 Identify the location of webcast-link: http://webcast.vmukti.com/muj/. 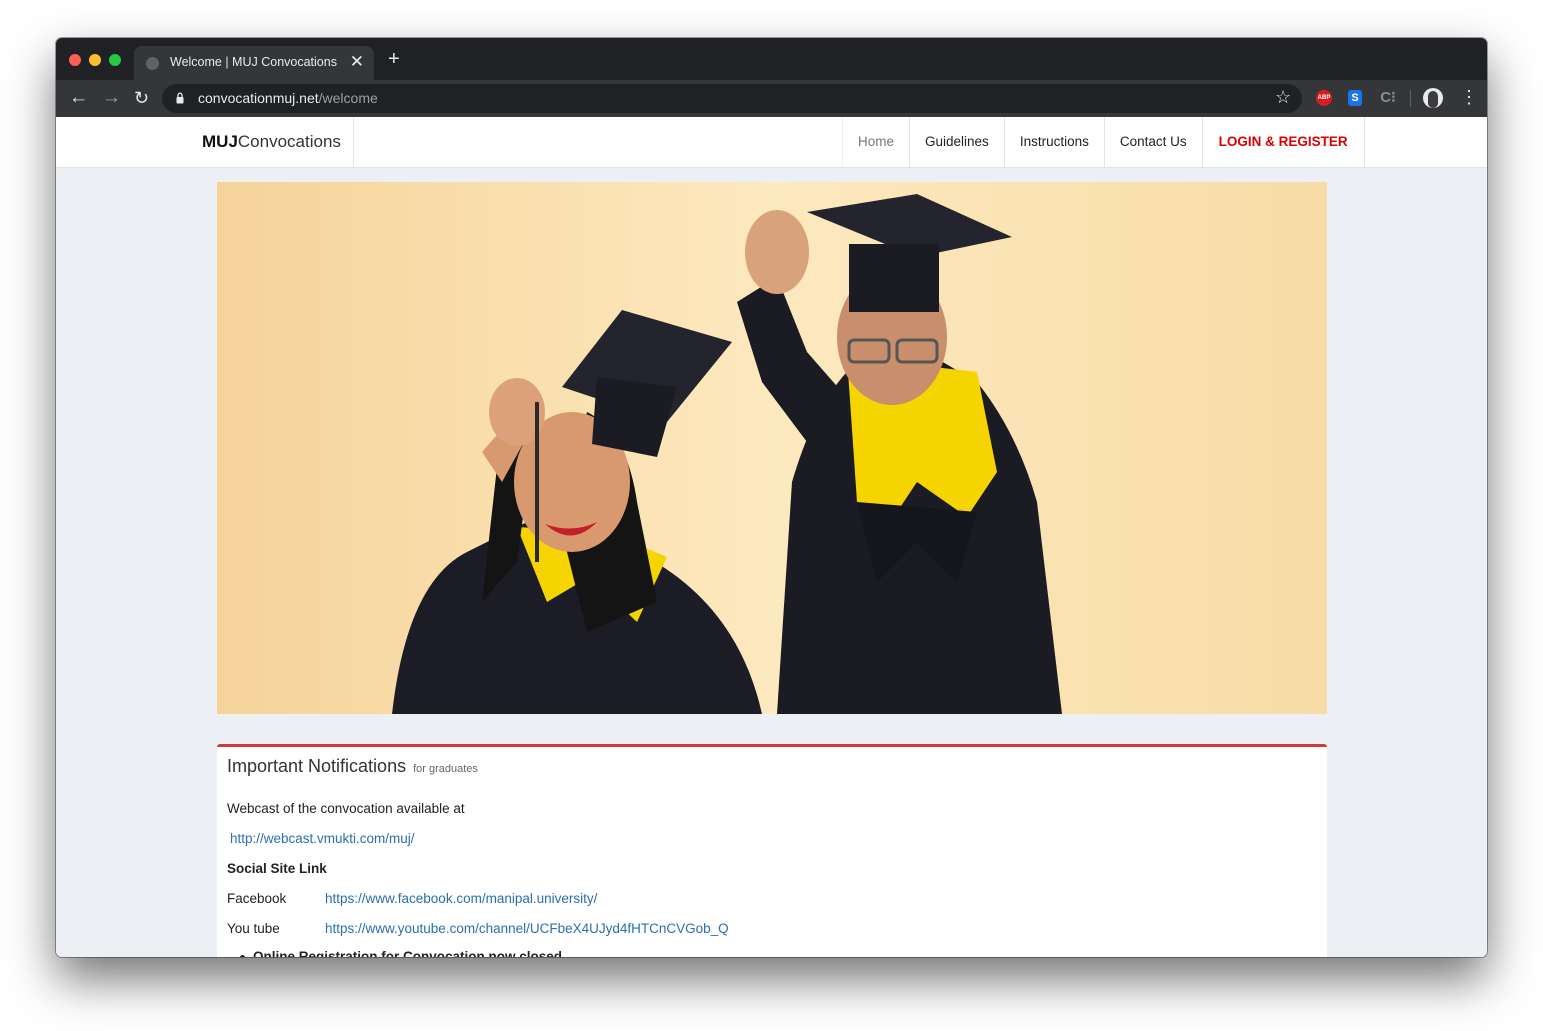
(322, 838).